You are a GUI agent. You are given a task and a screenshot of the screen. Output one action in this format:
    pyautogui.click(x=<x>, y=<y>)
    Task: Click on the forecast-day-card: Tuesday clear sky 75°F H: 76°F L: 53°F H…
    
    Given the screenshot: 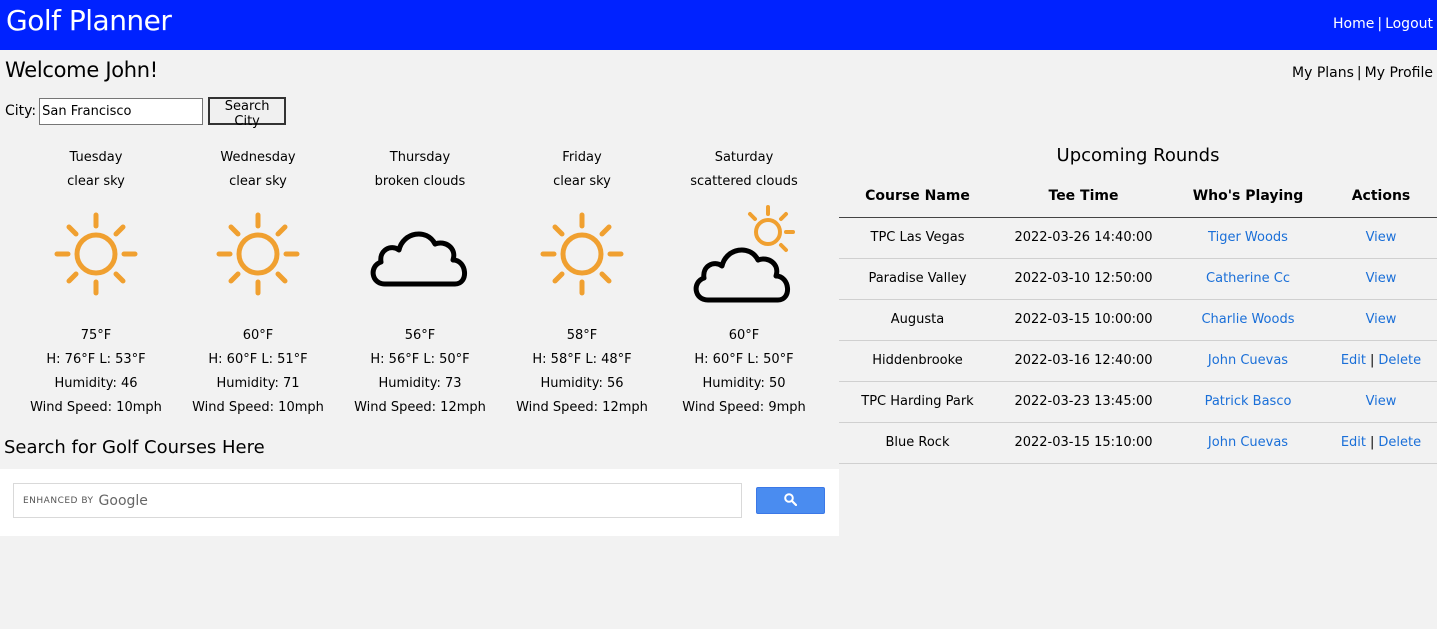 What is the action you would take?
    pyautogui.click(x=96, y=283)
    